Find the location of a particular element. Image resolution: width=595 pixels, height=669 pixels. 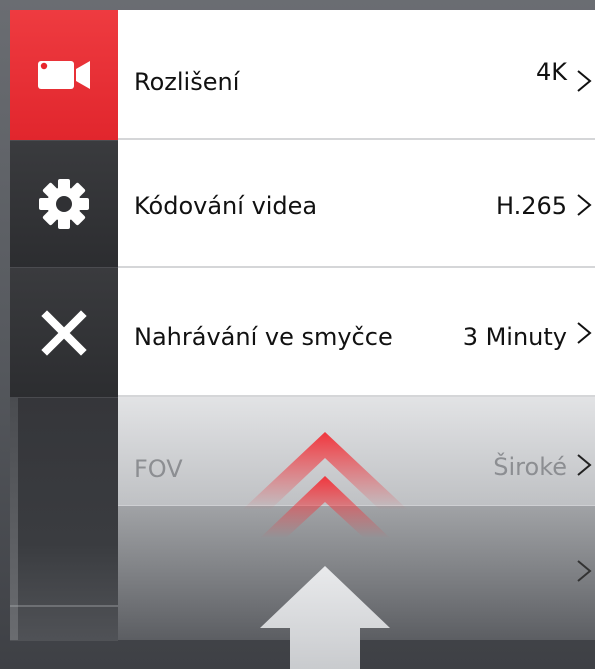

menu-row-label: Nahrávání ve smyčce is located at coordinates (263, 337).